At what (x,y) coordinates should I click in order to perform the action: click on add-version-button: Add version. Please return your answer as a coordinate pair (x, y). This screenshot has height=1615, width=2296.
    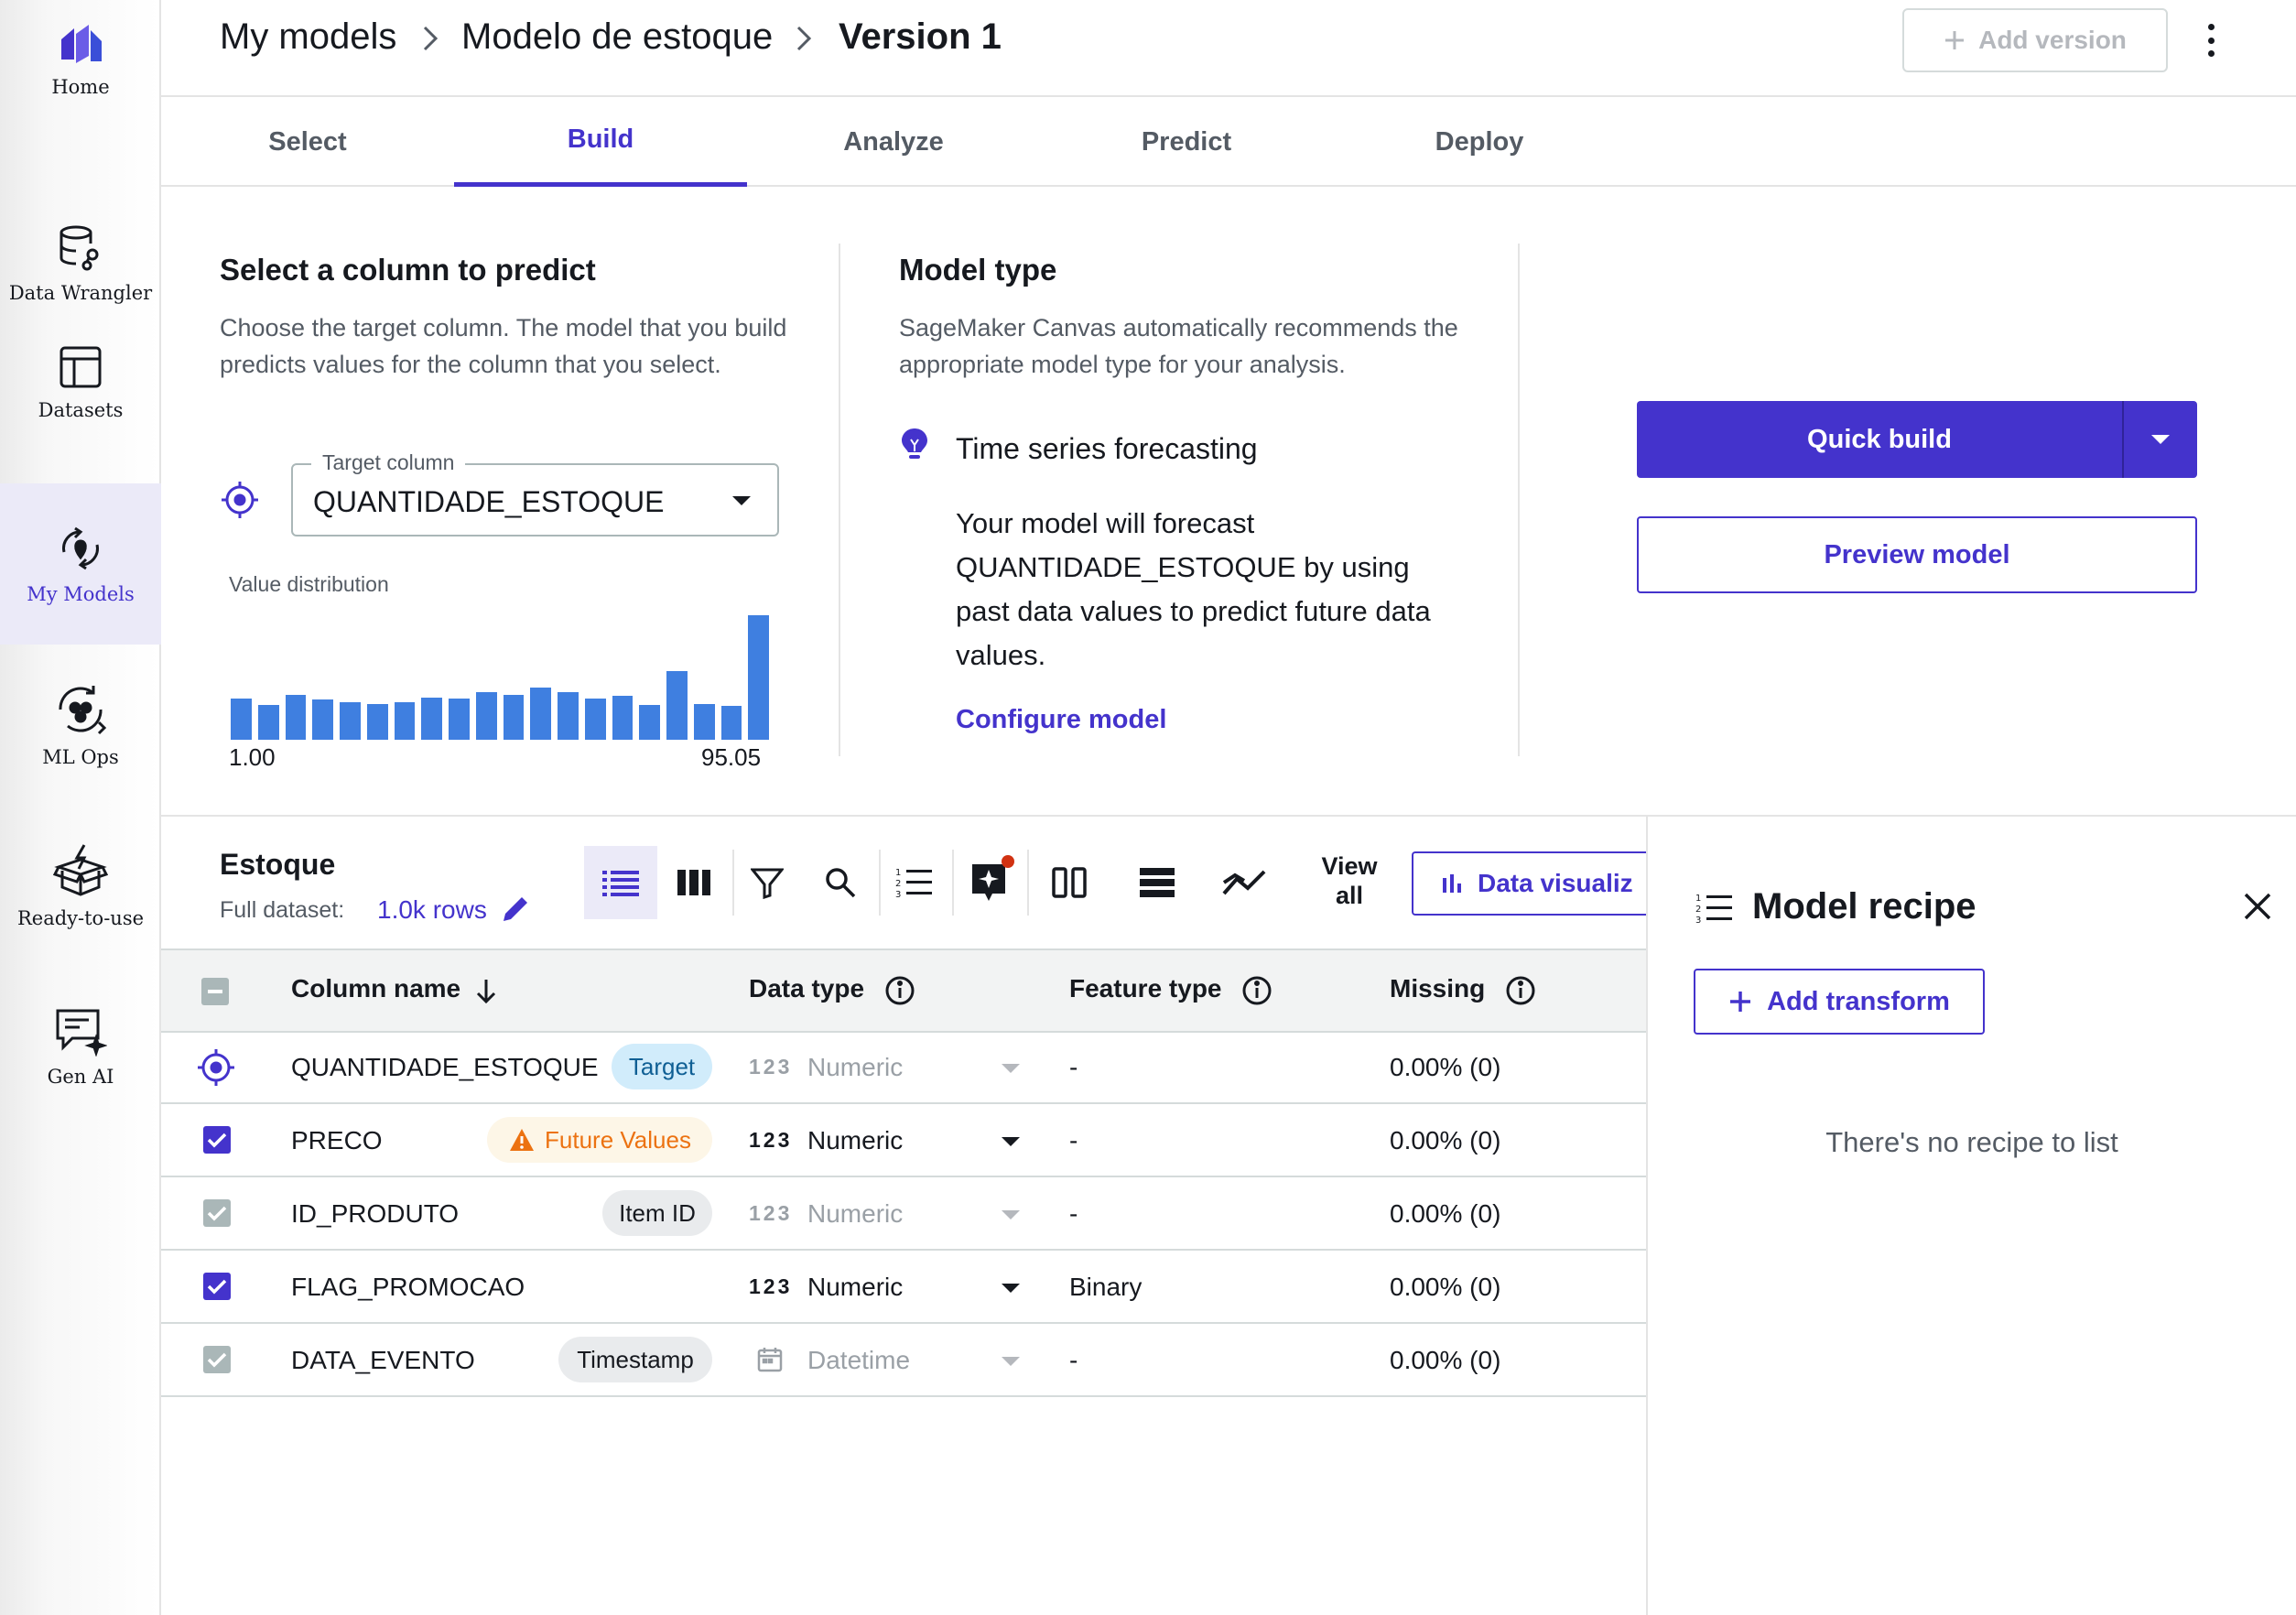
    Looking at the image, I should click on (2035, 40).